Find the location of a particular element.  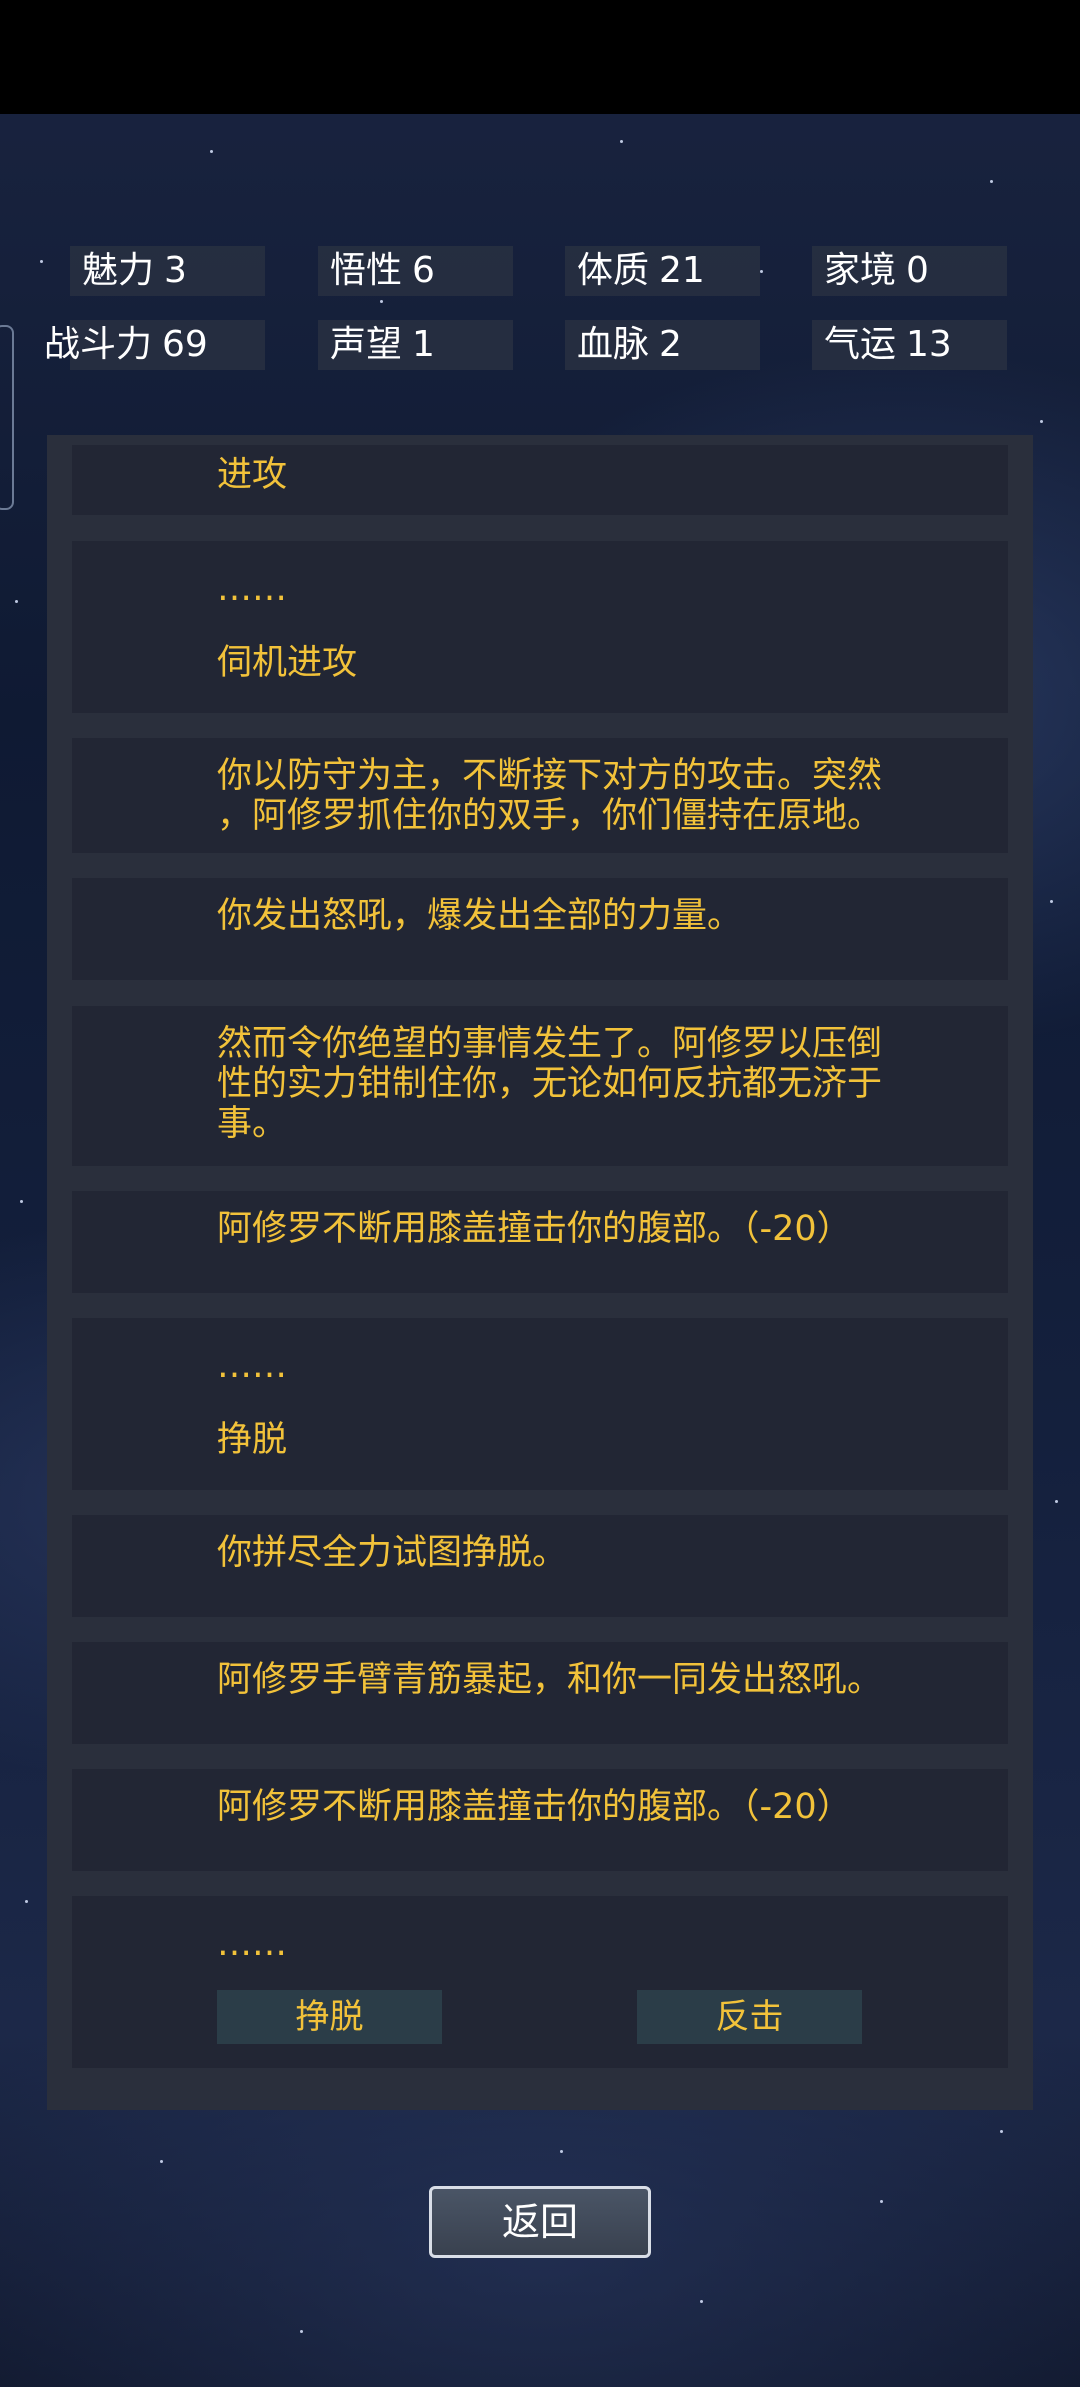

stat-reputation: 声望 1 is located at coordinates (415, 345).